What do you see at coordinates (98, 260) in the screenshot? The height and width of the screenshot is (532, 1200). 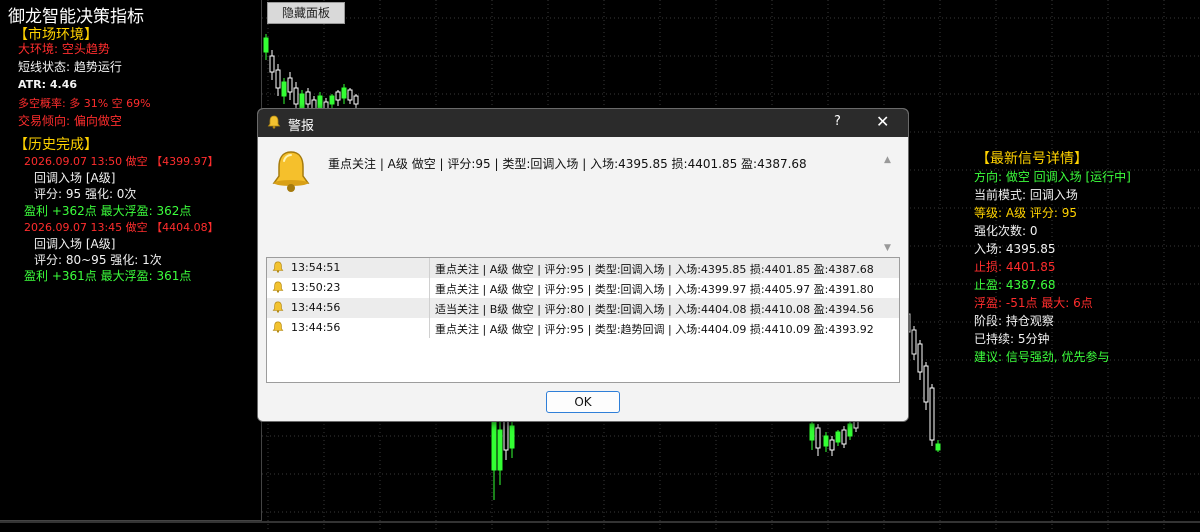 I see `record-2-score: 评分: 80~95 强化: 1次` at bounding box center [98, 260].